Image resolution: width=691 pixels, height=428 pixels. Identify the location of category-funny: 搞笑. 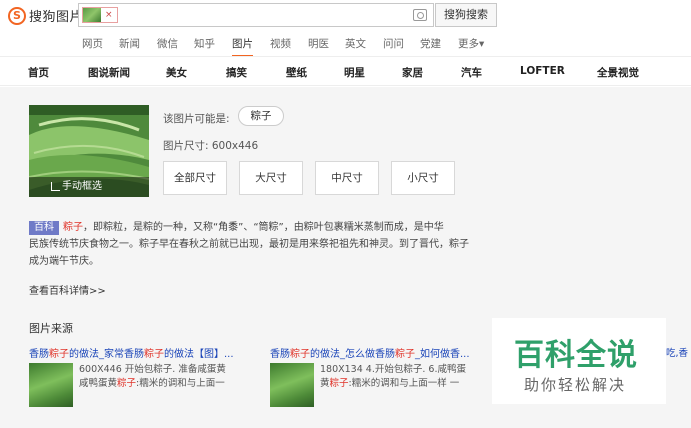
(236, 72).